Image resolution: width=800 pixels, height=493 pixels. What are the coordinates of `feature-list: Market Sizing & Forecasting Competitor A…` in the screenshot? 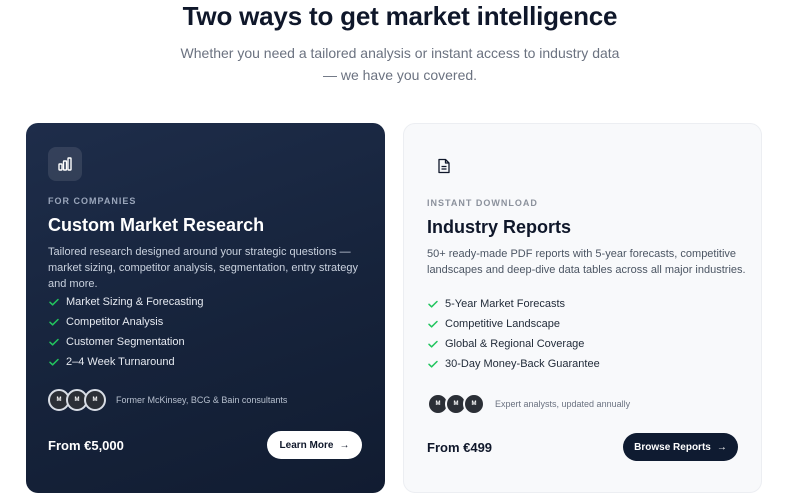 It's located at (126, 332).